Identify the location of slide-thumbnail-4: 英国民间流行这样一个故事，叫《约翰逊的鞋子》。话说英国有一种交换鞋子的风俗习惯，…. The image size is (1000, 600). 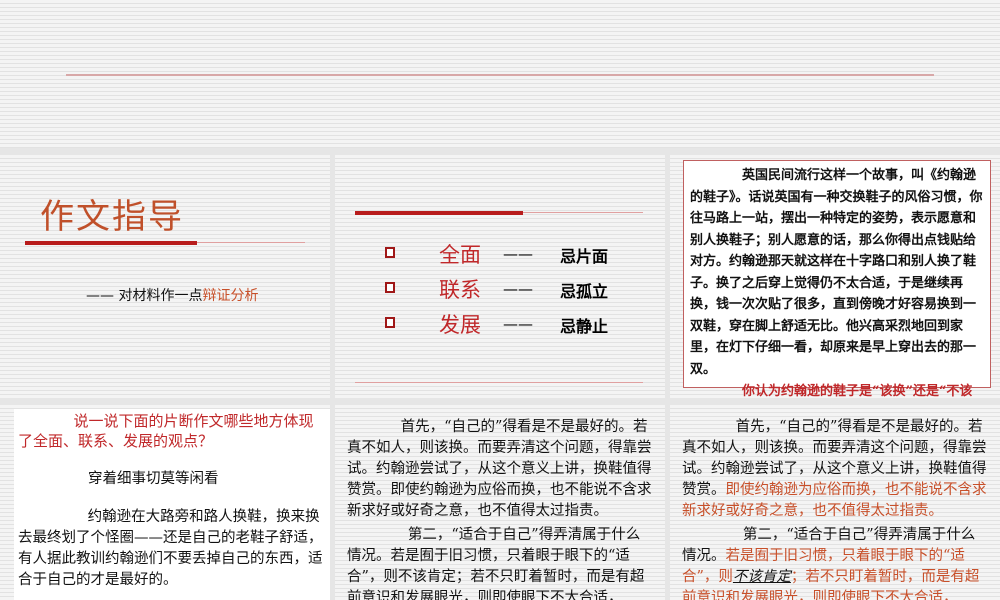
(835, 276).